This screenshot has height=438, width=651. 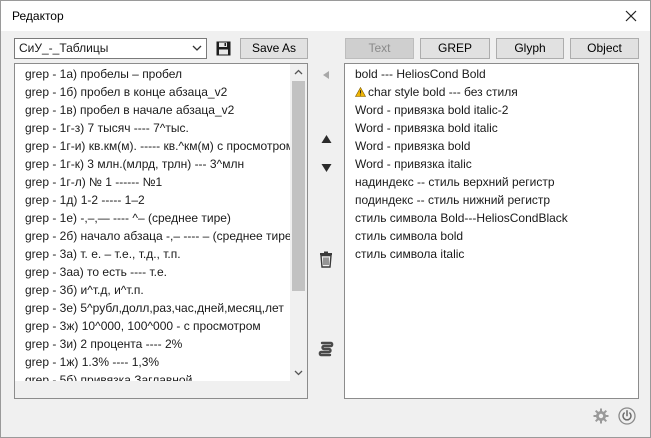 I want to click on scrollbar-thumb, so click(x=298, y=186).